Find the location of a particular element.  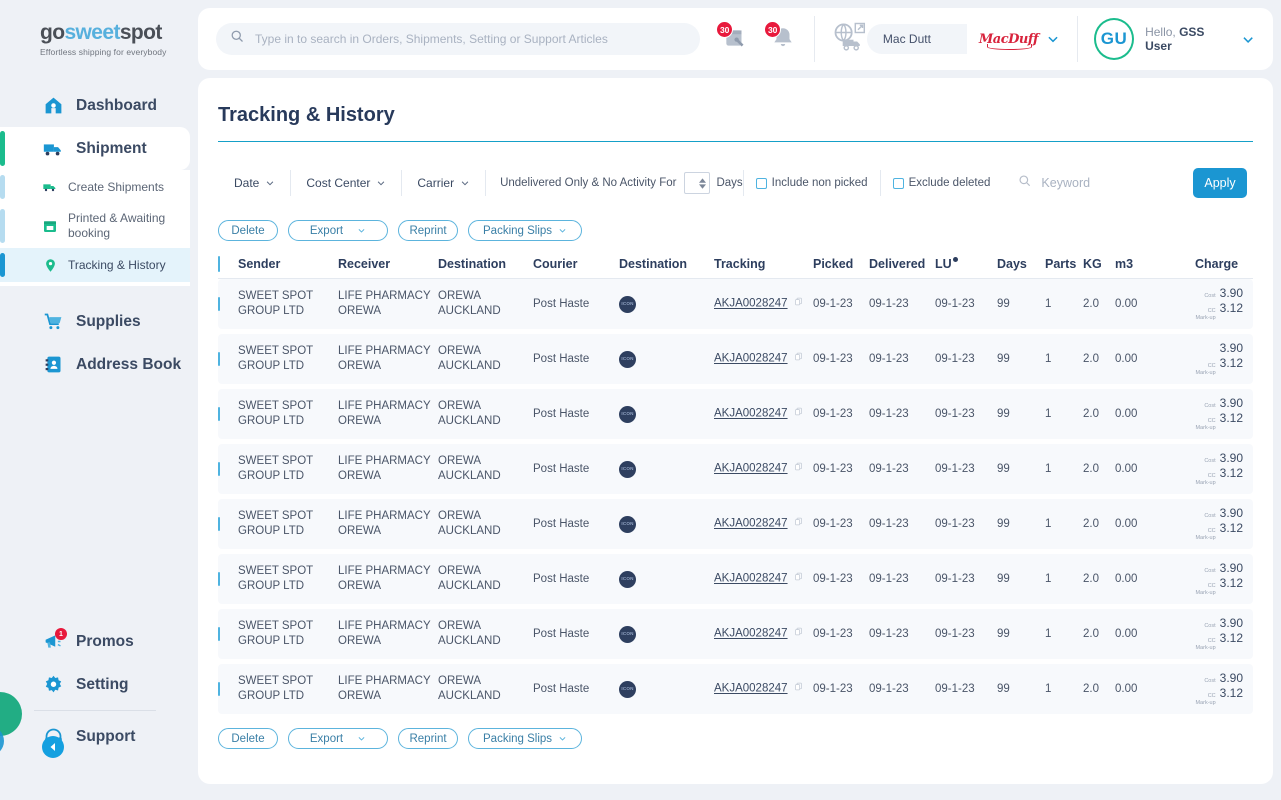

global-search is located at coordinates (458, 39).